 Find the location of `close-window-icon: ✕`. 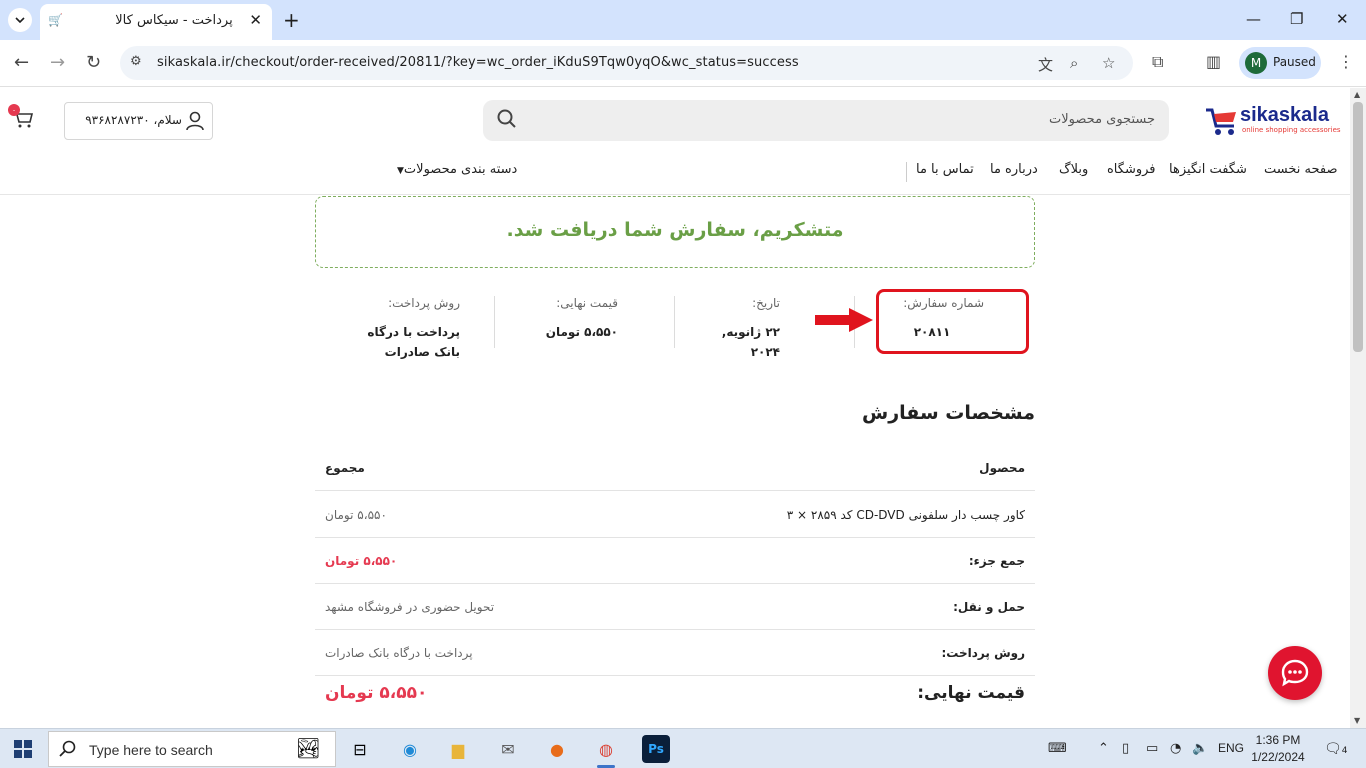

close-window-icon: ✕ is located at coordinates (1342, 19).